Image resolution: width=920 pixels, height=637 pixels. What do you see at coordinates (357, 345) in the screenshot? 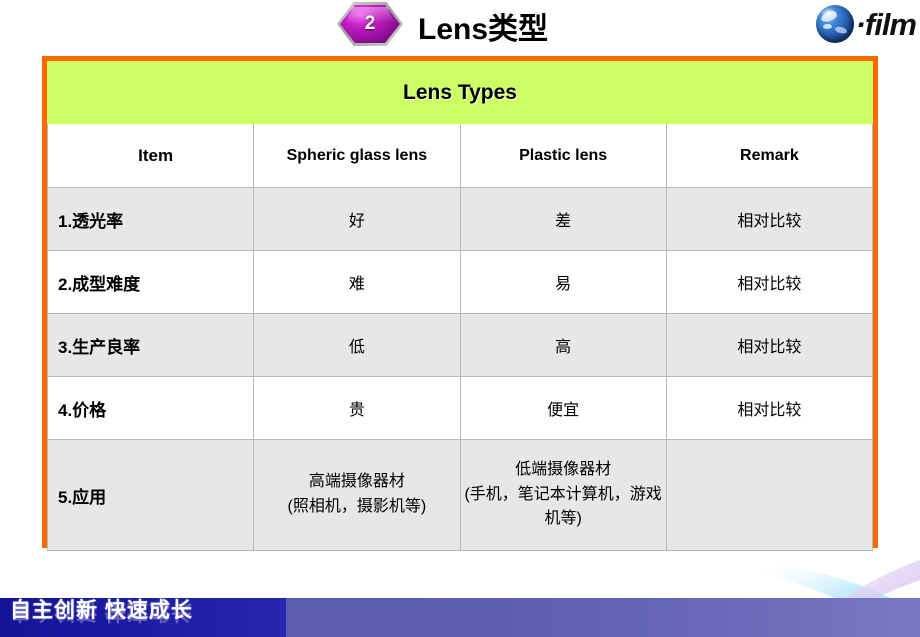
I see `row-glass-value: 低` at bounding box center [357, 345].